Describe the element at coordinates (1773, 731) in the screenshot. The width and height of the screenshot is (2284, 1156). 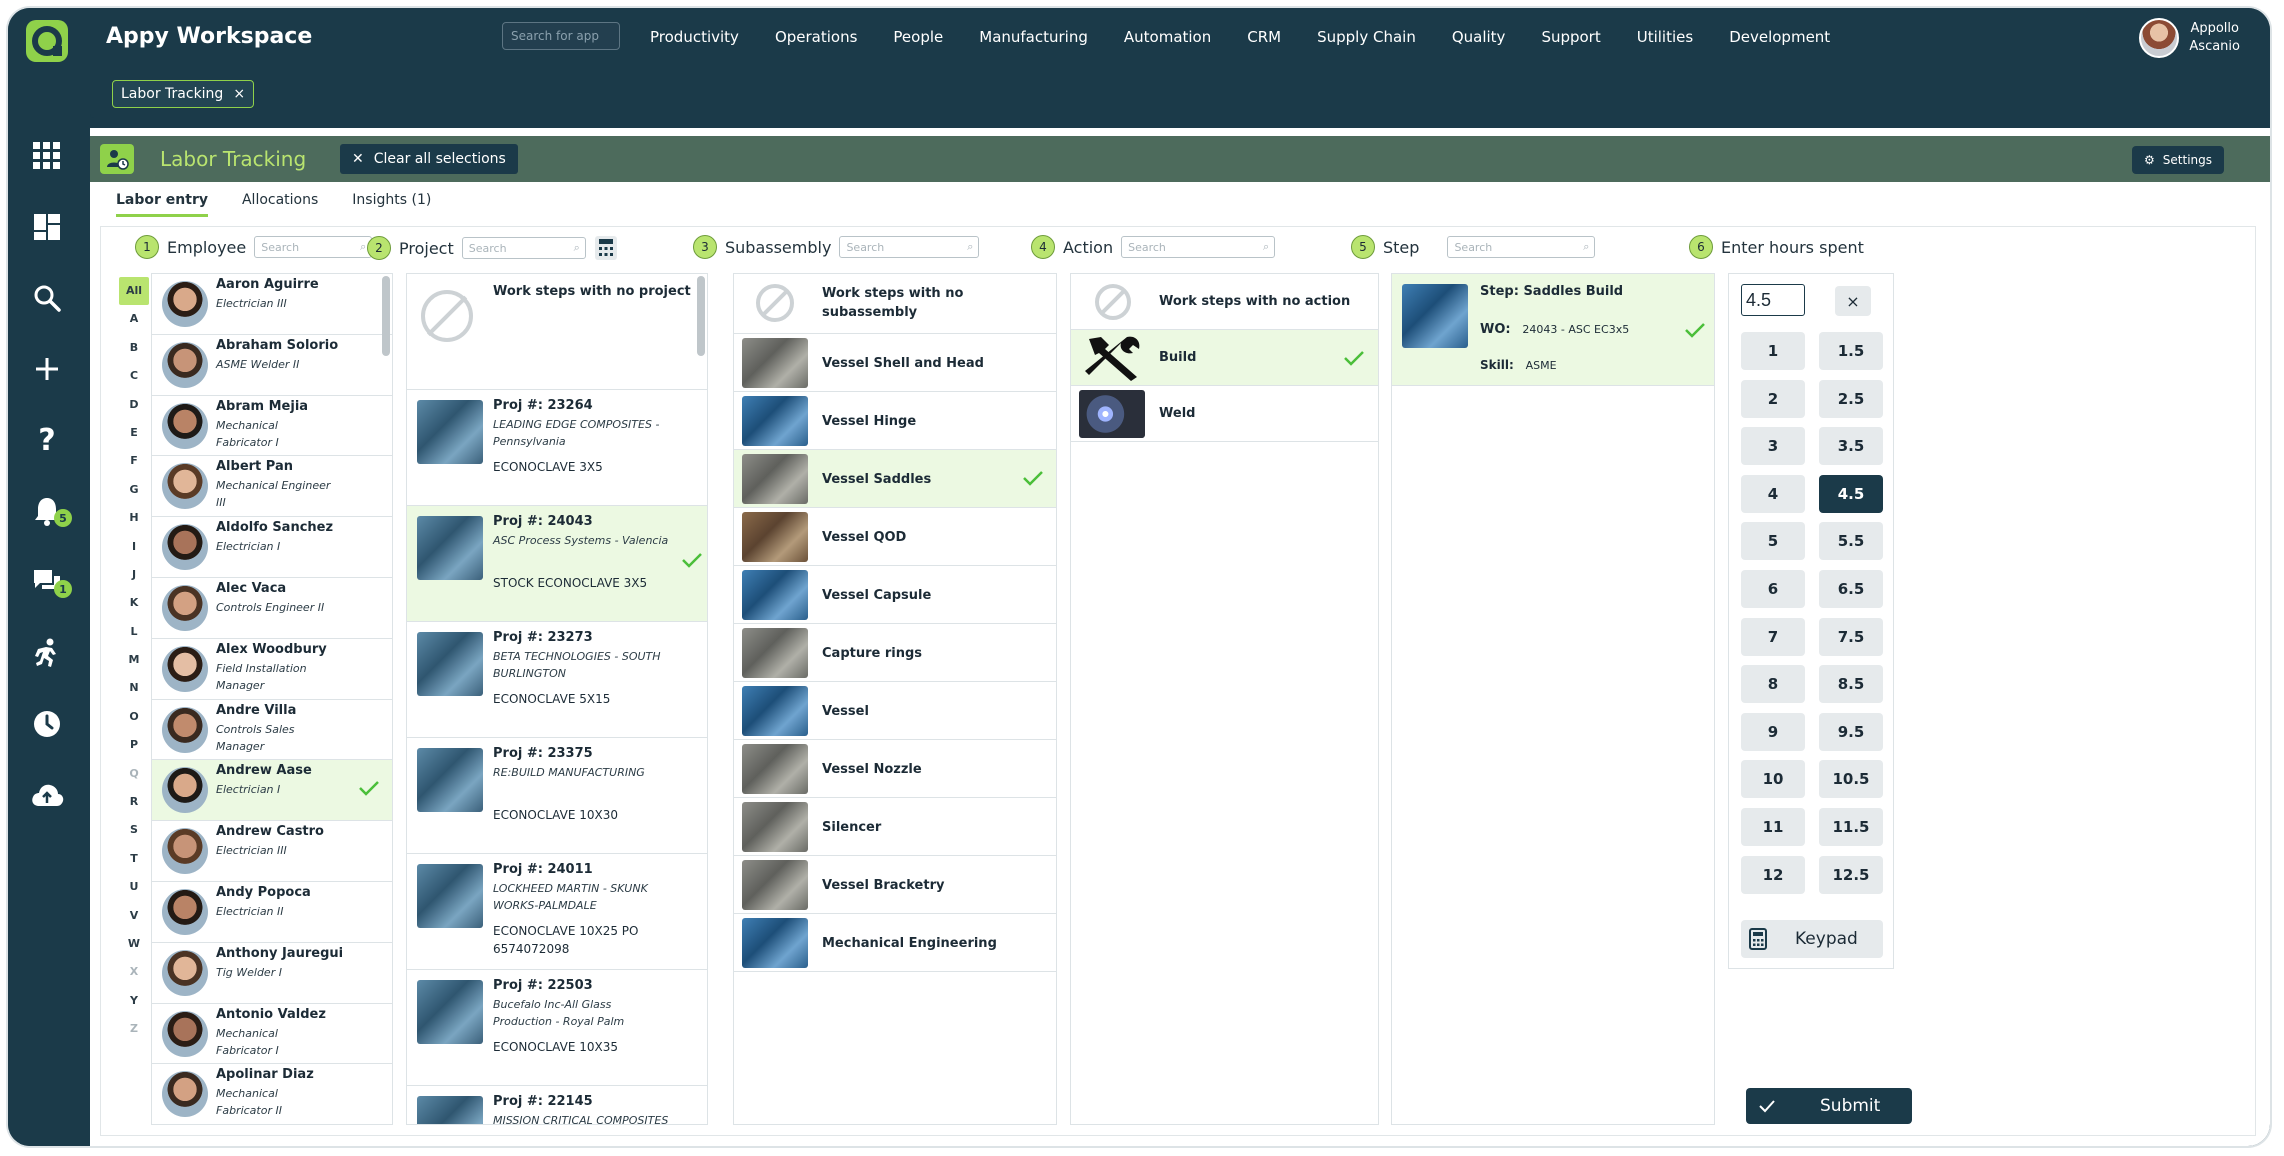
I see `hour-key: 9` at that location.